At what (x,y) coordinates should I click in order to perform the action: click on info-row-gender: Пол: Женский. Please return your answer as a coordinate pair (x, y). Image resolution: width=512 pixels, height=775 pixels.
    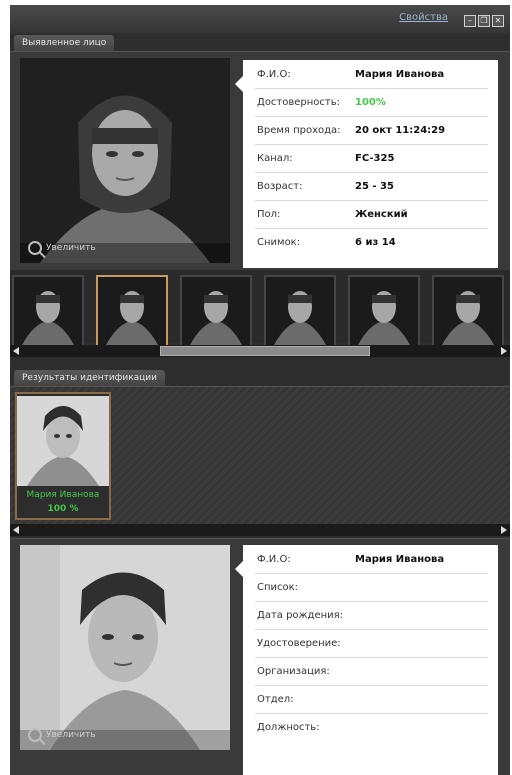
    Looking at the image, I should click on (371, 214).